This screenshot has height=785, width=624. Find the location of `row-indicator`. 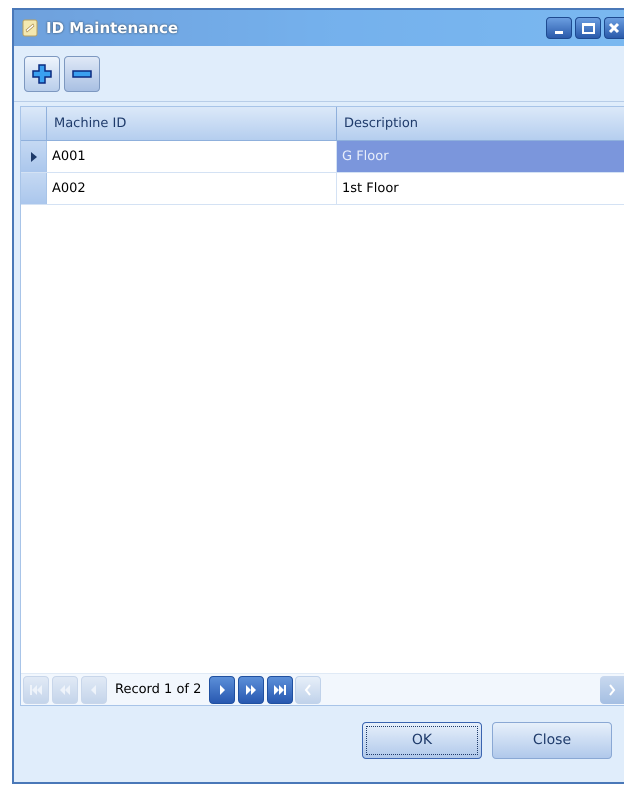

row-indicator is located at coordinates (34, 156).